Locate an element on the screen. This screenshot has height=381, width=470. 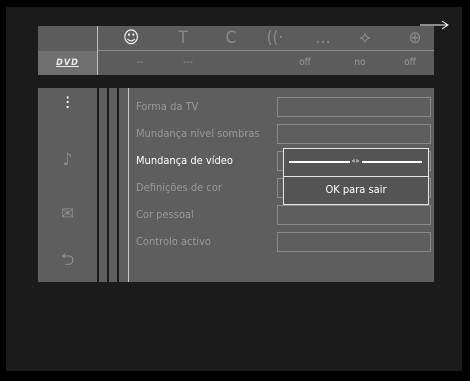
panel-divider is located at coordinates (128, 185).